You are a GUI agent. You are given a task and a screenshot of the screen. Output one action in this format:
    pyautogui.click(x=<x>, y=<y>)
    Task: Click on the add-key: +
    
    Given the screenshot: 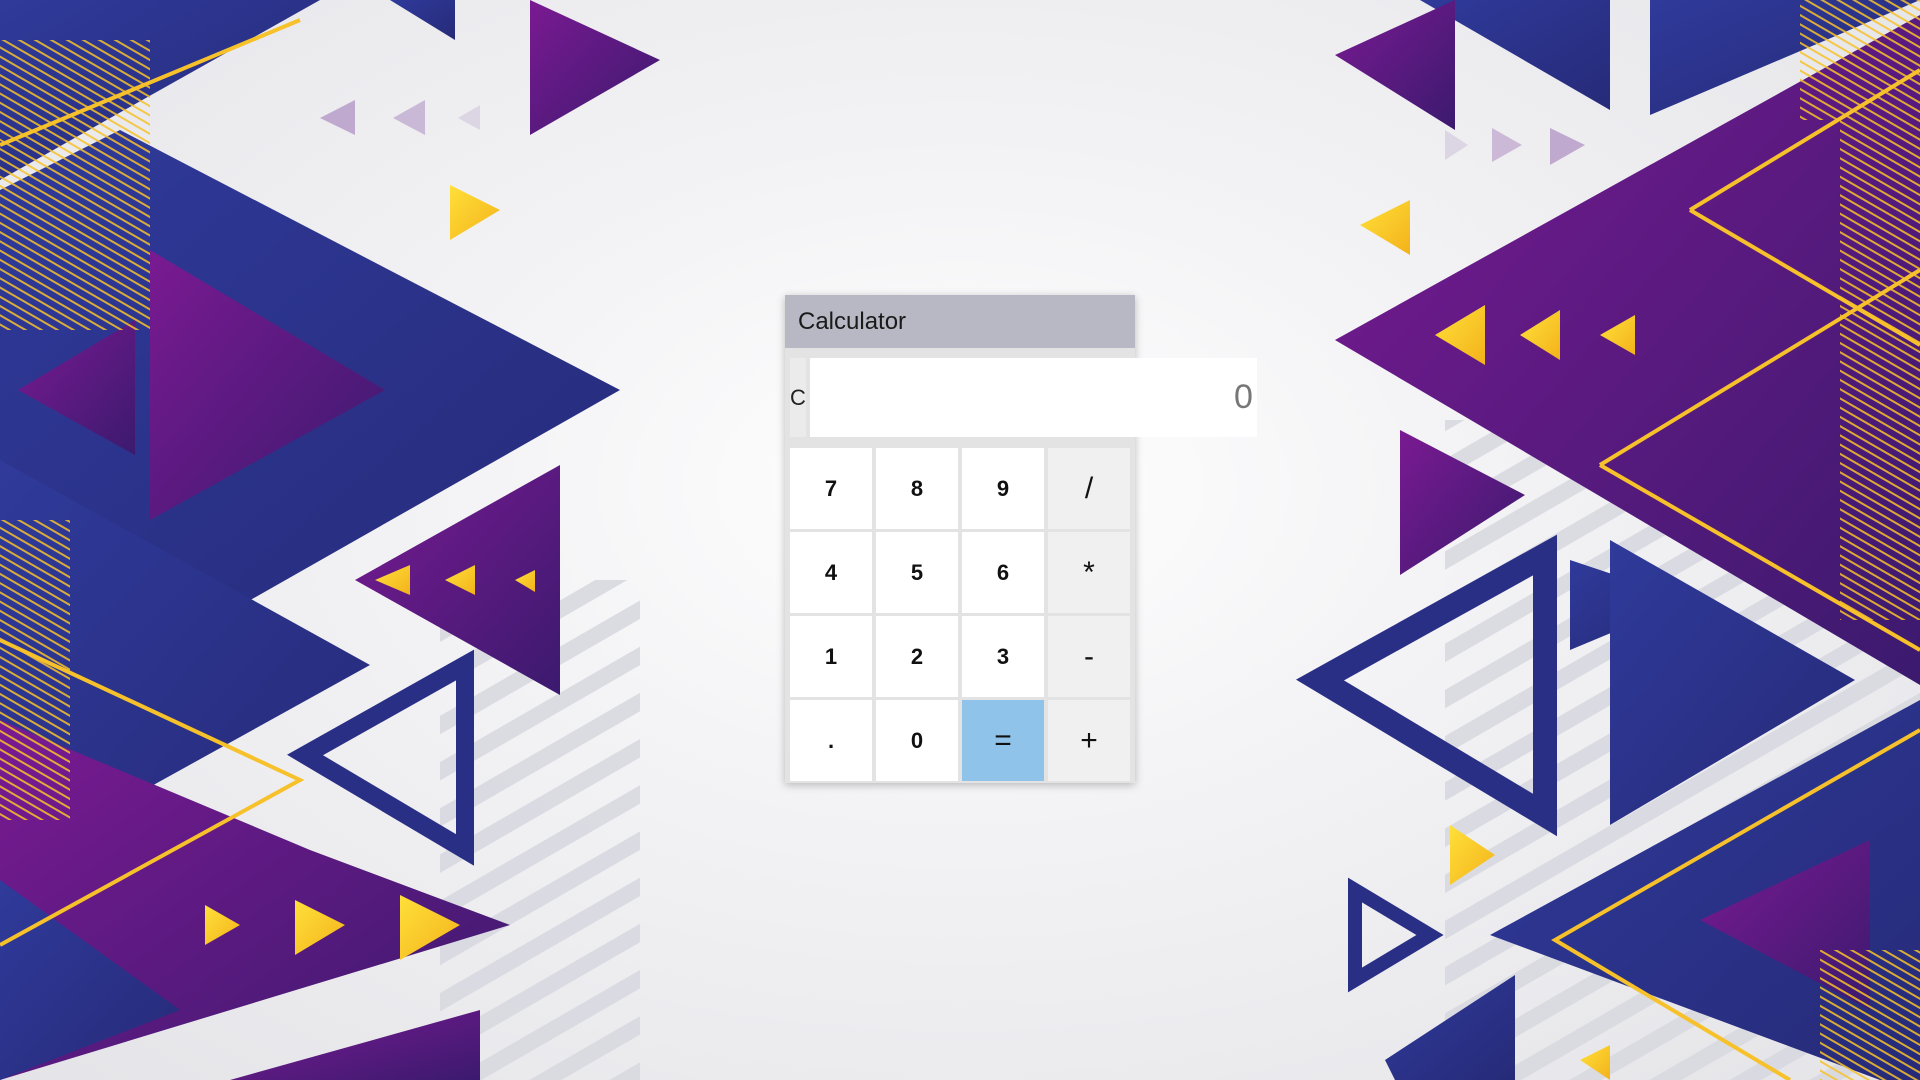 What is the action you would take?
    pyautogui.click(x=1089, y=740)
    